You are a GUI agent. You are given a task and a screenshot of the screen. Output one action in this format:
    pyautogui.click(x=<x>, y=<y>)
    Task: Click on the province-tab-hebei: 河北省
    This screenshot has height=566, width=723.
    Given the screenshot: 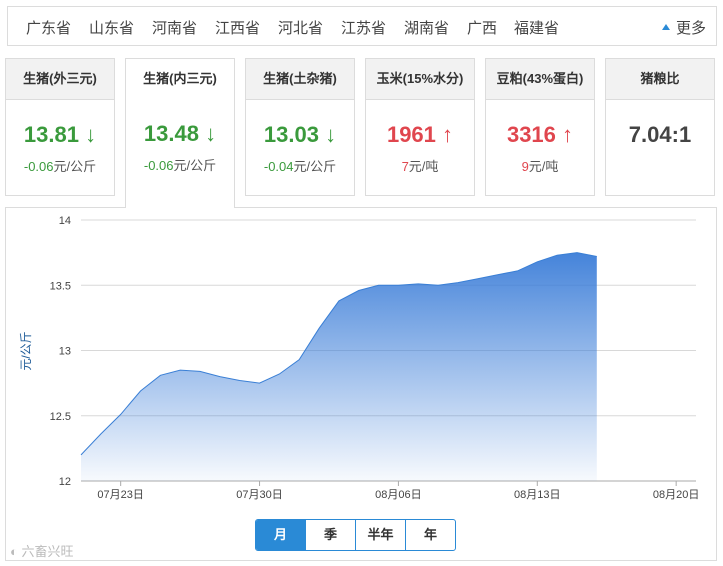 What is the action you would take?
    pyautogui.click(x=300, y=27)
    